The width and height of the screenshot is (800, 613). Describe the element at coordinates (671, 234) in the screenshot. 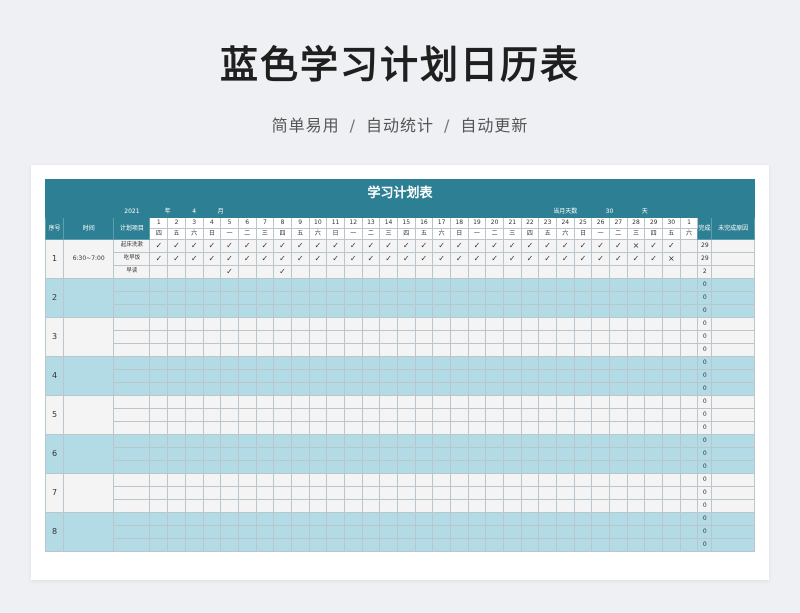

I see `weekday-header: 五` at that location.